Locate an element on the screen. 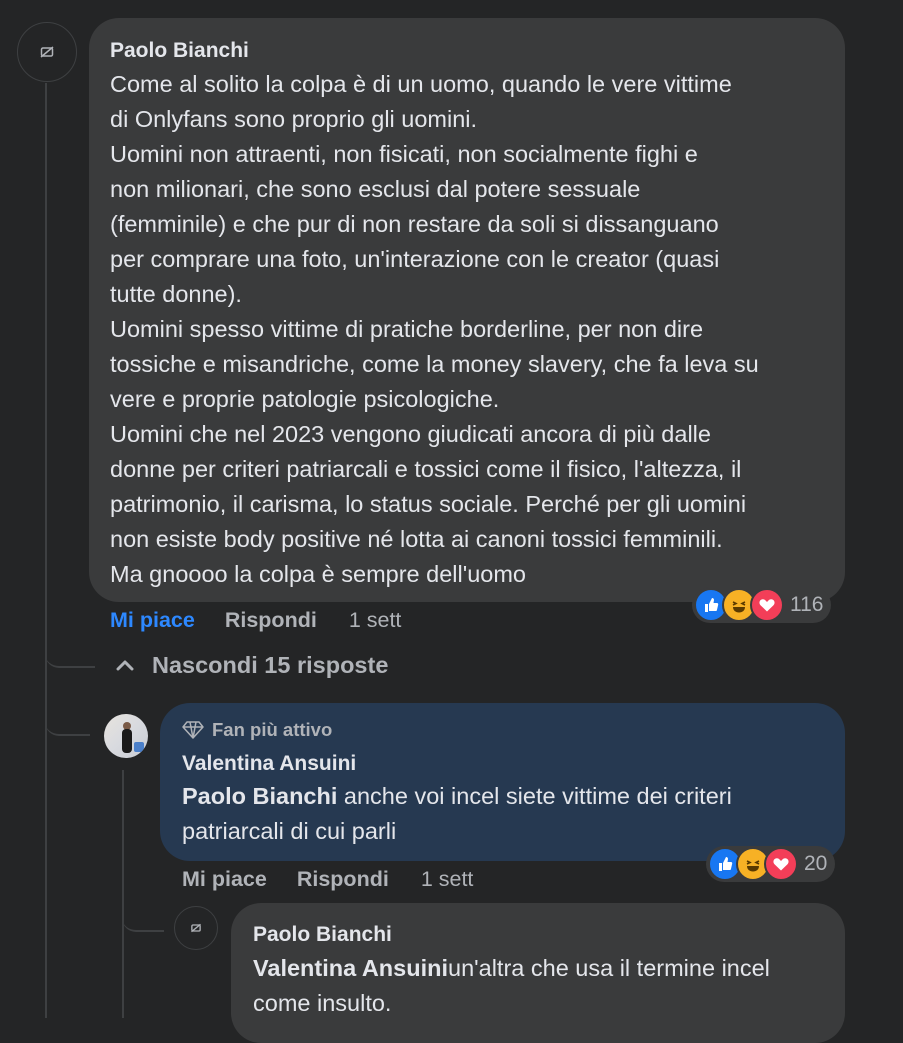  chevron-up-icon is located at coordinates (125, 665).